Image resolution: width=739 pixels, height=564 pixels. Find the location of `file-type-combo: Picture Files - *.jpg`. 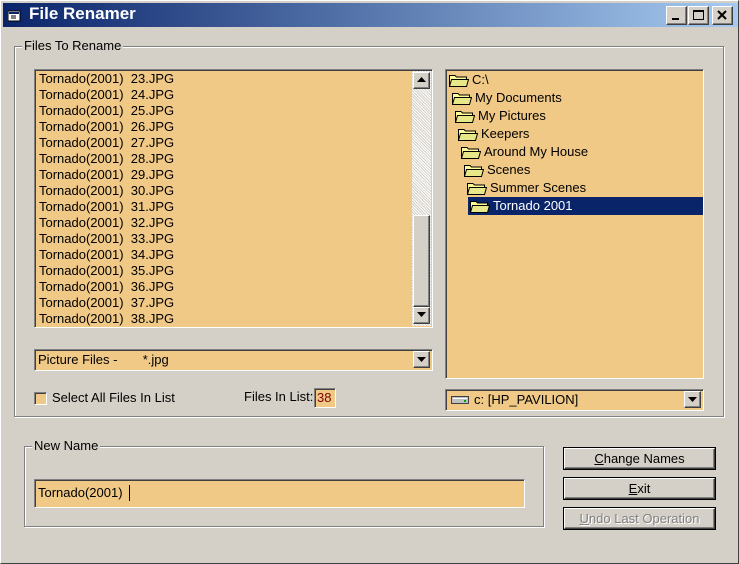

file-type-combo: Picture Files - *.jpg is located at coordinates (233, 360).